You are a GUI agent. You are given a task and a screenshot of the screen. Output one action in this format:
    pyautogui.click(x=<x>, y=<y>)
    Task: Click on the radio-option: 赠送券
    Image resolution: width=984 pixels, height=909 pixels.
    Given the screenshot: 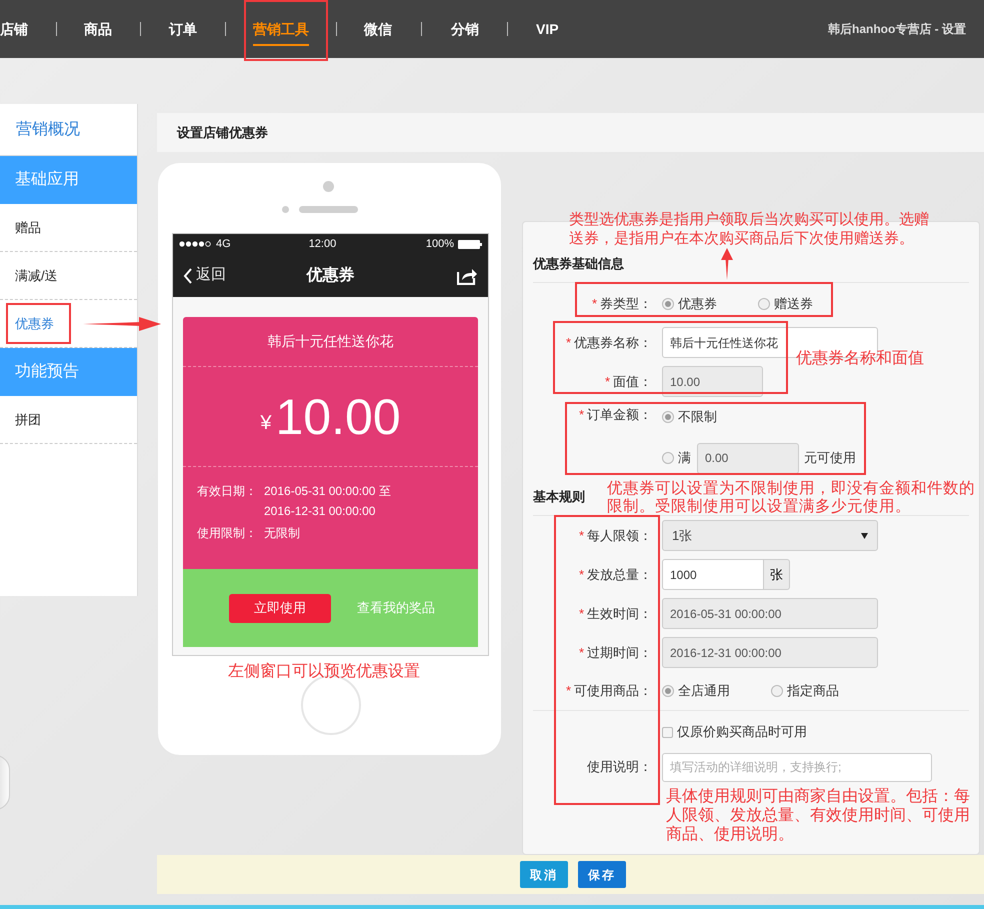 What is the action you would take?
    pyautogui.click(x=785, y=304)
    